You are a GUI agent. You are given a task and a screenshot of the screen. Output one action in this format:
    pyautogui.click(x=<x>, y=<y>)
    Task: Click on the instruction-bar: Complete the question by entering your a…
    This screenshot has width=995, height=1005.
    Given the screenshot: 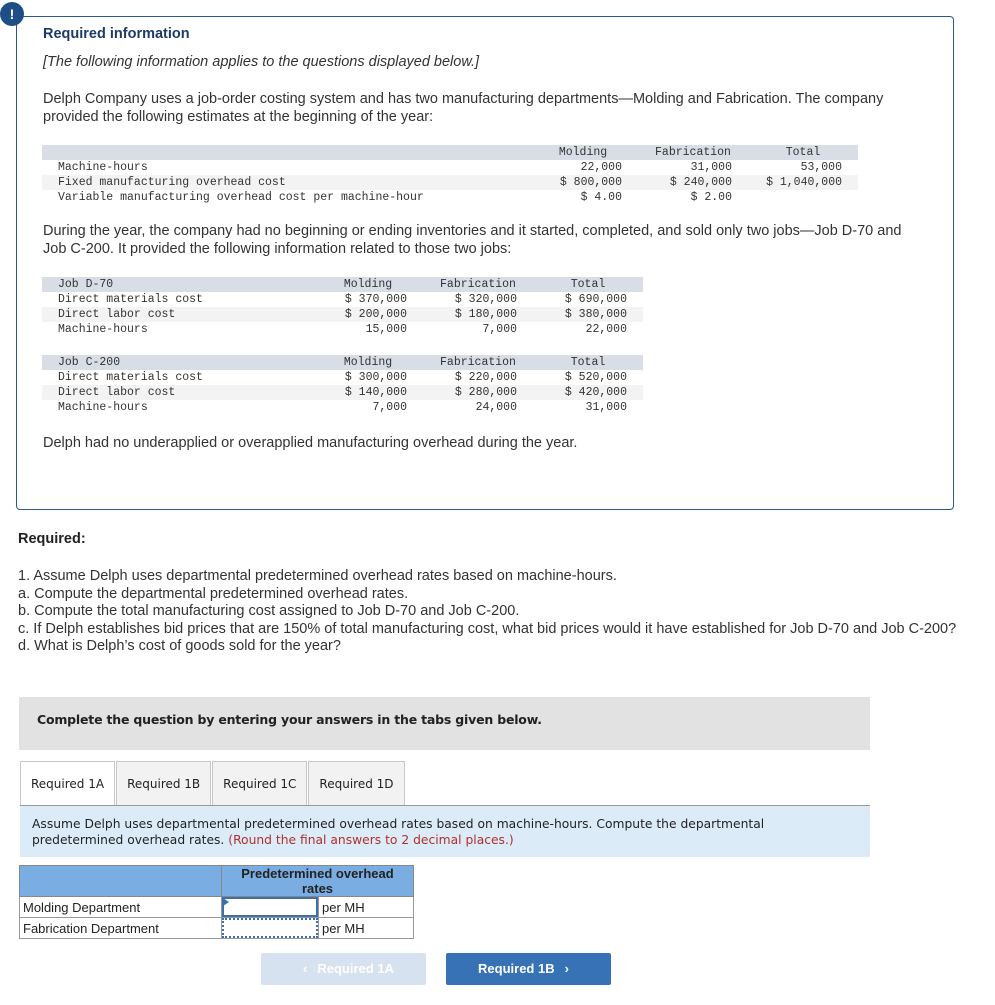 What is the action you would take?
    pyautogui.click(x=444, y=723)
    